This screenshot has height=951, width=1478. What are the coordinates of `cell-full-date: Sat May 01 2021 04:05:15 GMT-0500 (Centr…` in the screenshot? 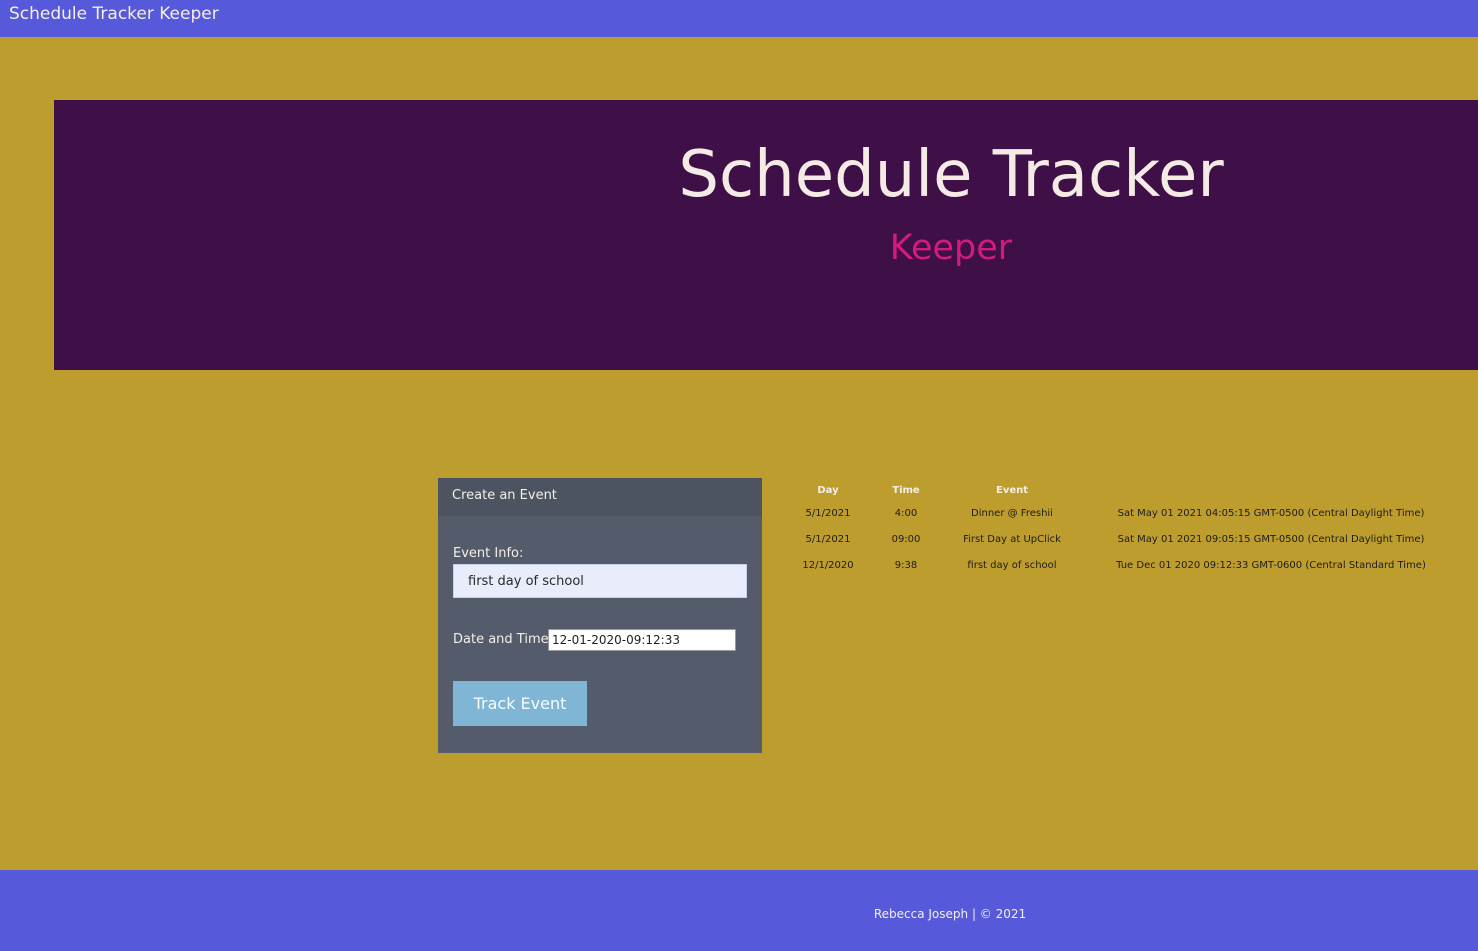 It's located at (1271, 513).